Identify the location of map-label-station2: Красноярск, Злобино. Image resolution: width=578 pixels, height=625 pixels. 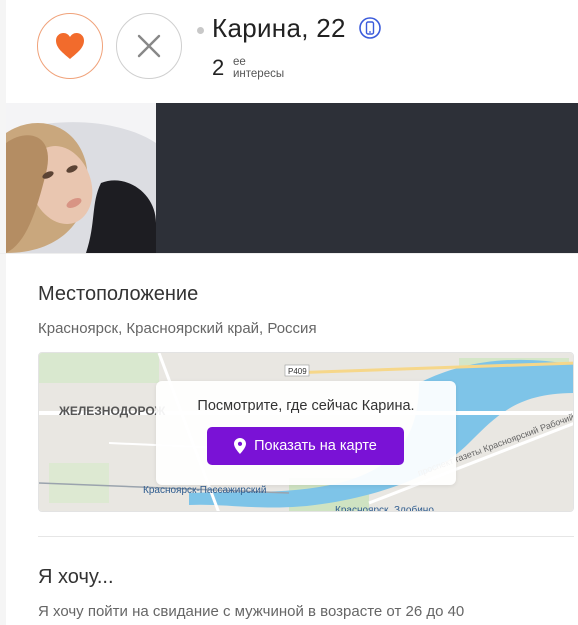
(384, 508).